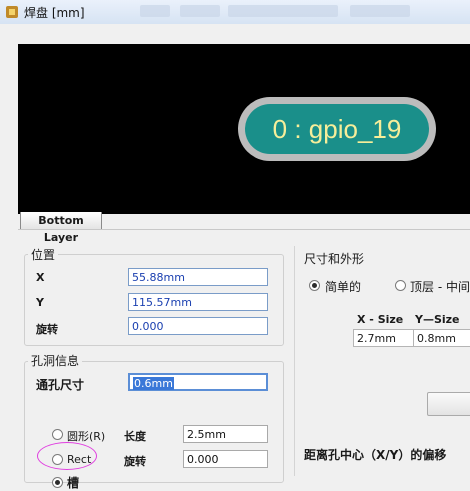  What do you see at coordinates (441, 338) in the screenshot?
I see `y-size-cell: 0.8mm` at bounding box center [441, 338].